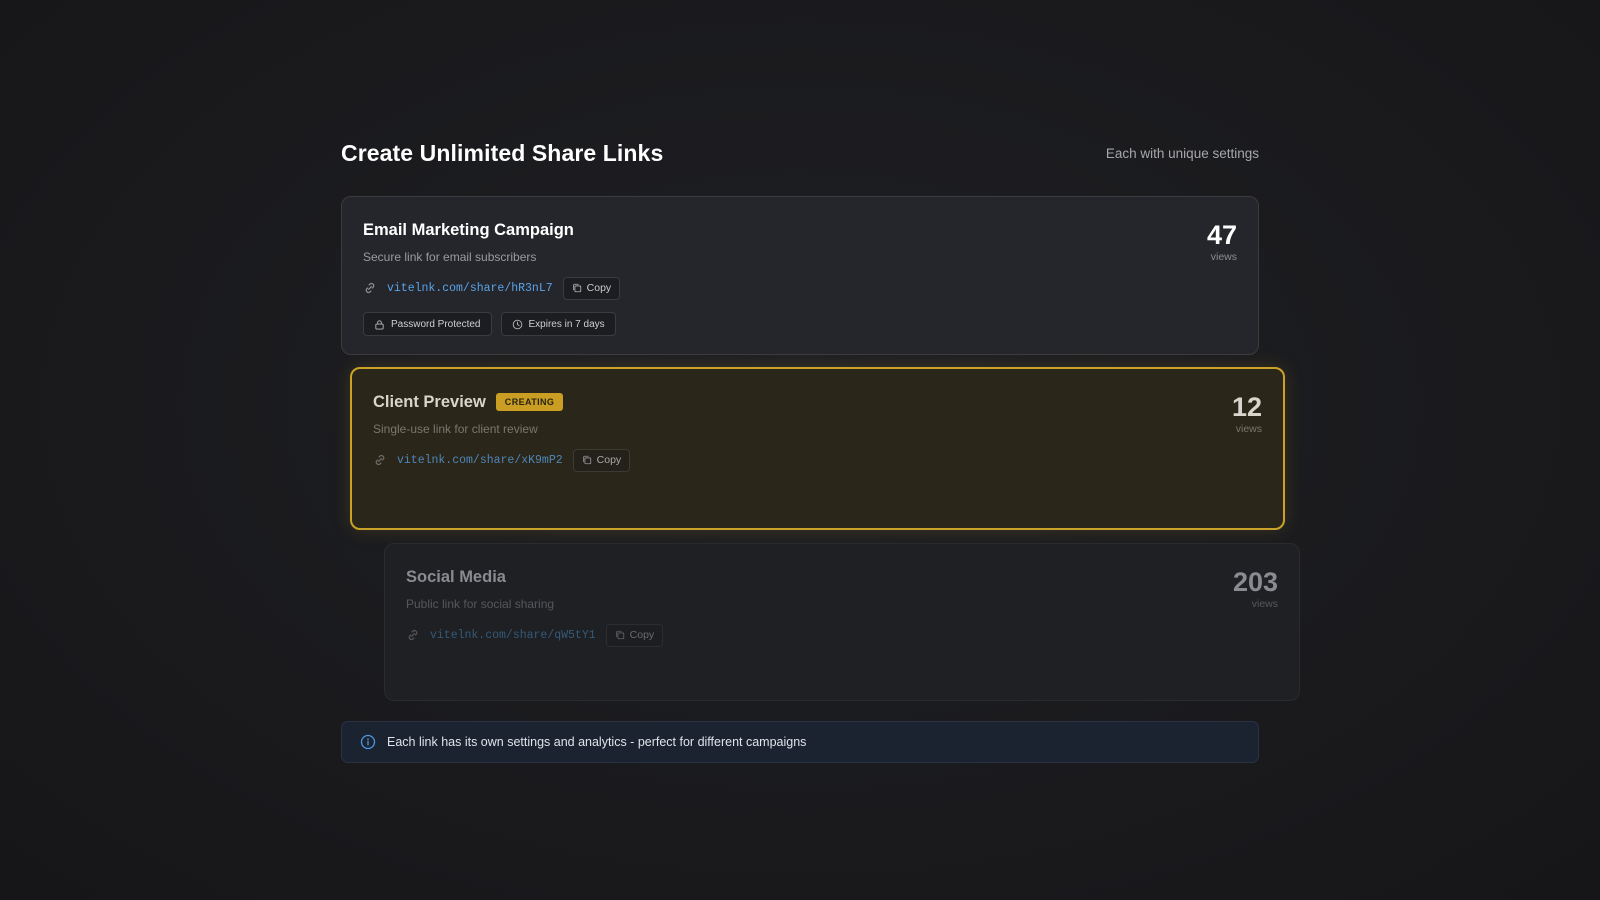 This screenshot has width=1600, height=900. What do you see at coordinates (379, 324) in the screenshot?
I see `lock-icon` at bounding box center [379, 324].